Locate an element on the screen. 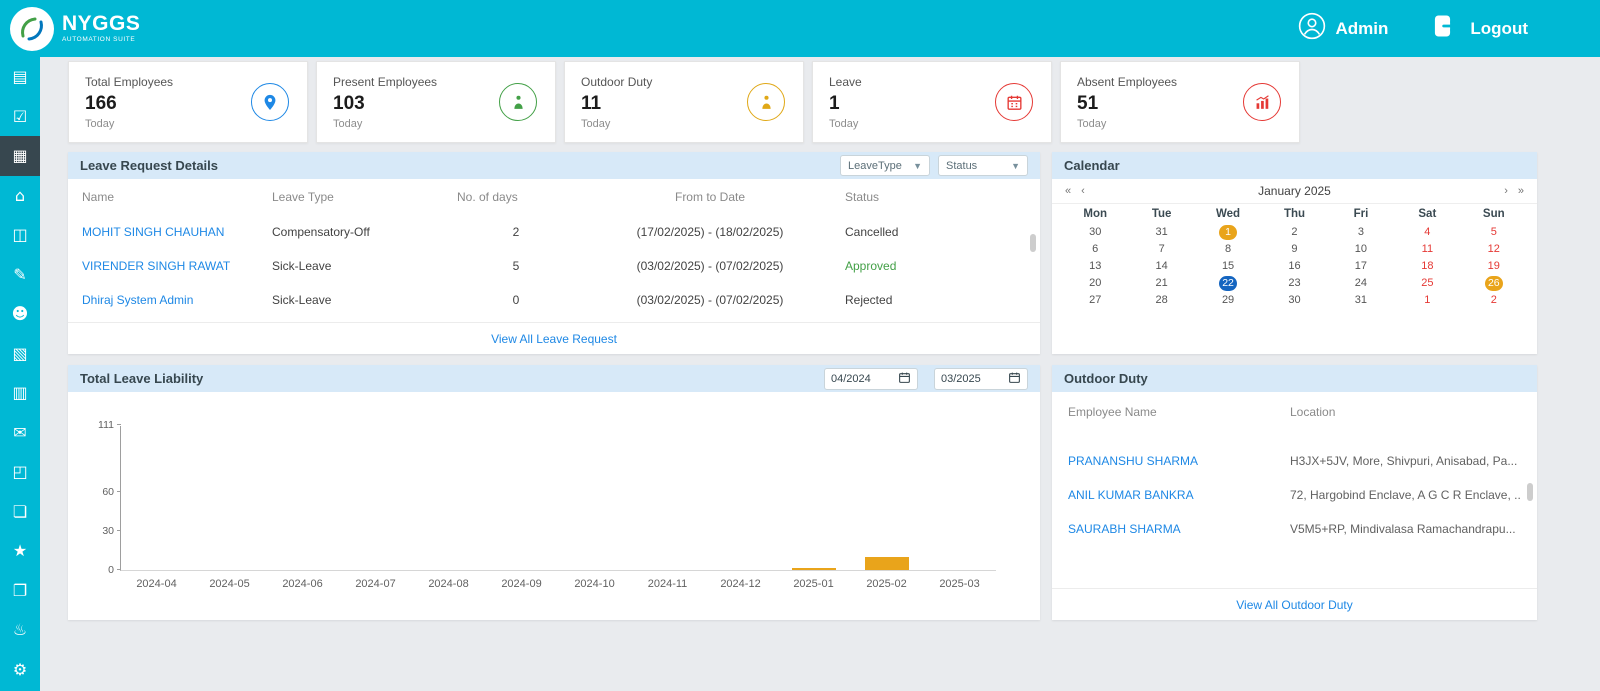 Image resolution: width=1600 pixels, height=691 pixels. leave-row-status: Cancelled is located at coordinates (872, 232).